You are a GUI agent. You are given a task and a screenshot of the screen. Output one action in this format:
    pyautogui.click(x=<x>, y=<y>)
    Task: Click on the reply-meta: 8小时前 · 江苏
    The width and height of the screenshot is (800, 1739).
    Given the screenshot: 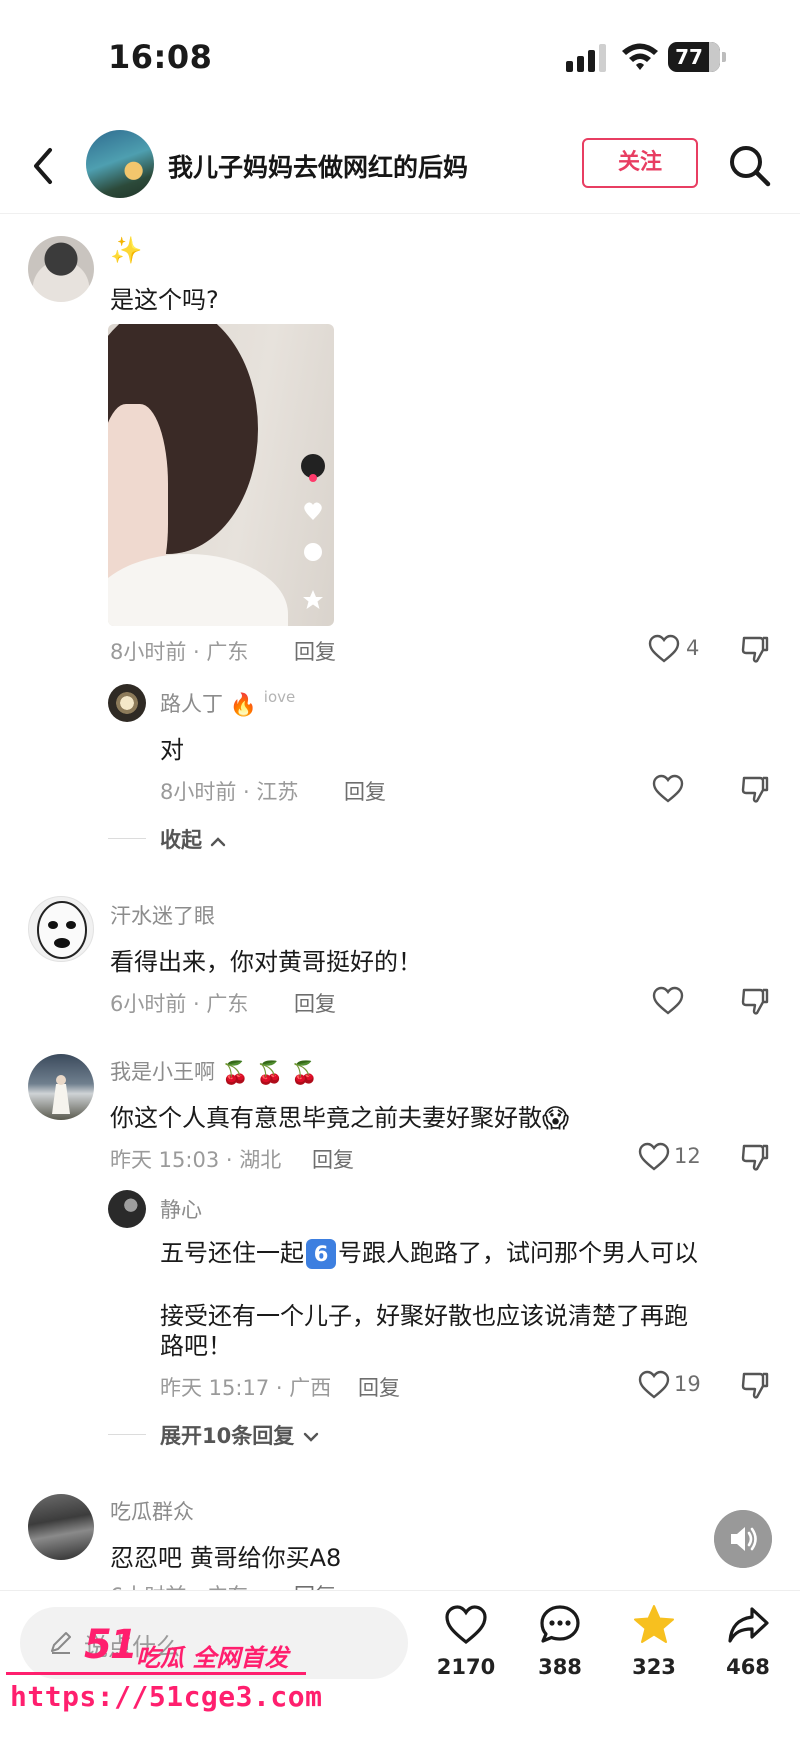 What is the action you would take?
    pyautogui.click(x=229, y=792)
    